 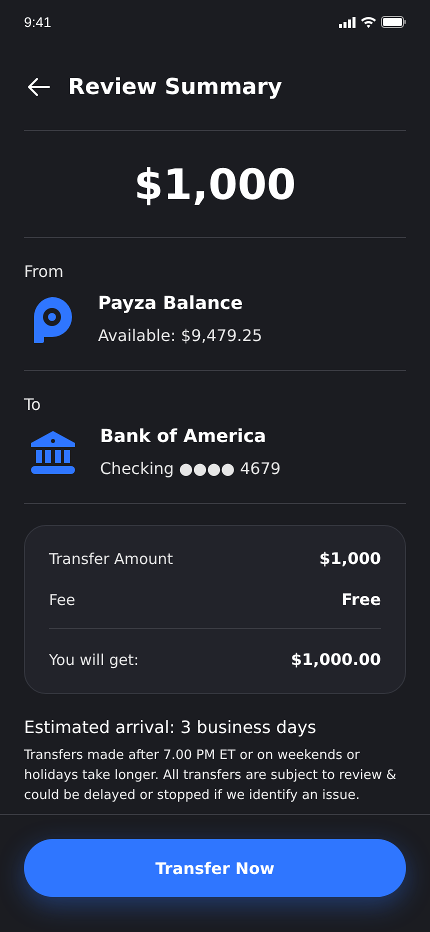 I want to click on disclaimer-text: Transfers made after 7.00 PM ET or on weekends or holidays take longer. All transfers are subject to review & could be delayed or stopped if we identify an issue., so click(x=211, y=776).